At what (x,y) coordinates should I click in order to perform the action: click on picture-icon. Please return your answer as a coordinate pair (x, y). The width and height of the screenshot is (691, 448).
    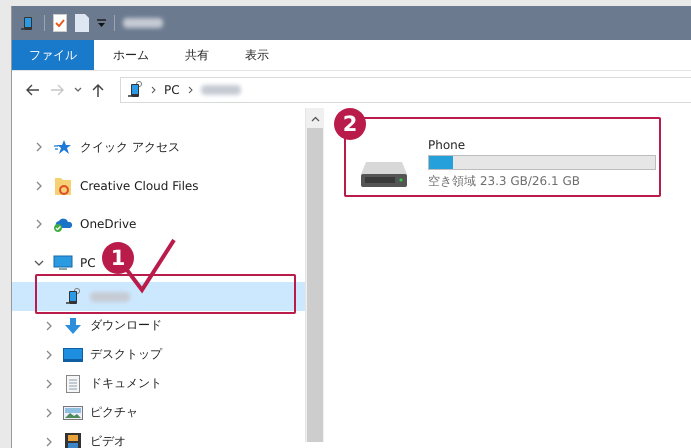
    Looking at the image, I should click on (73, 413).